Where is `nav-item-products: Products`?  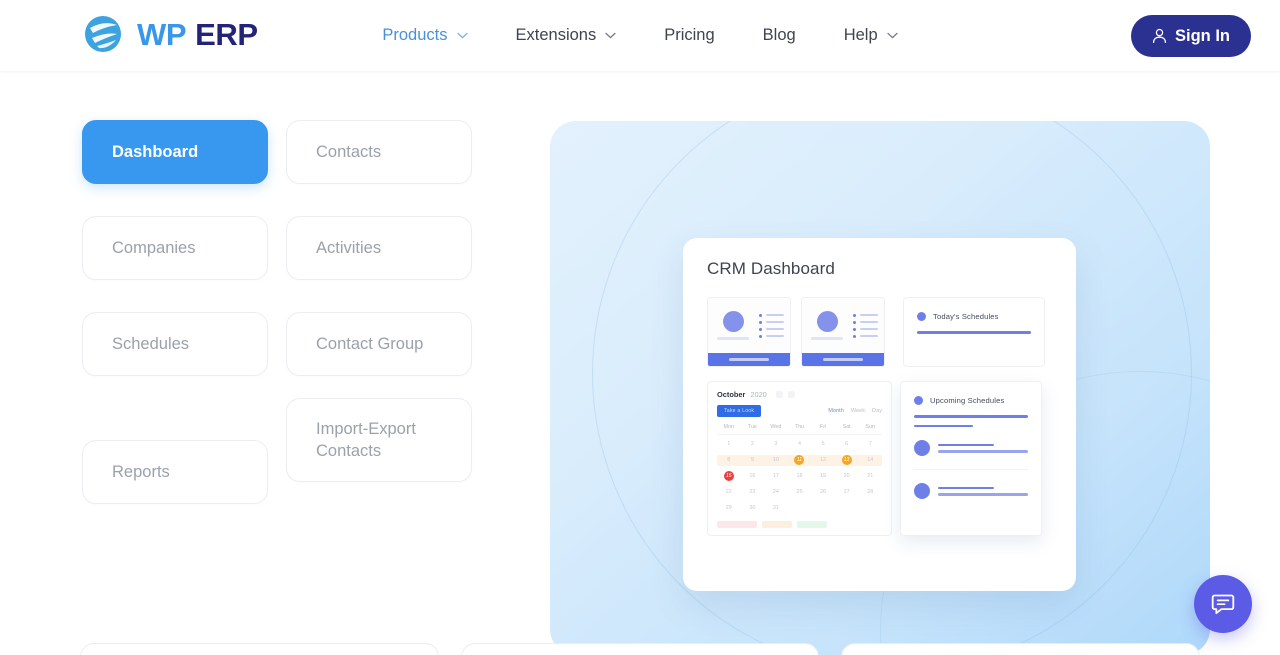 nav-item-products: Products is located at coordinates (424, 35).